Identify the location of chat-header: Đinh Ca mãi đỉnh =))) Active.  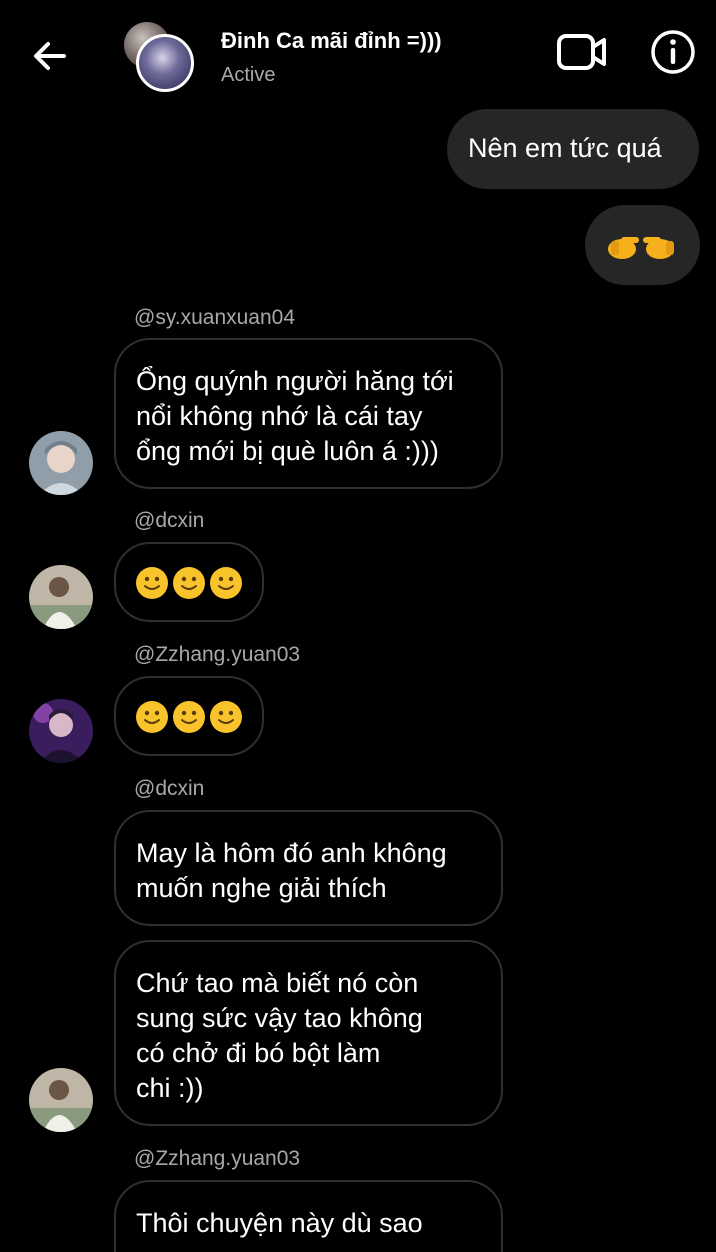
(358, 52).